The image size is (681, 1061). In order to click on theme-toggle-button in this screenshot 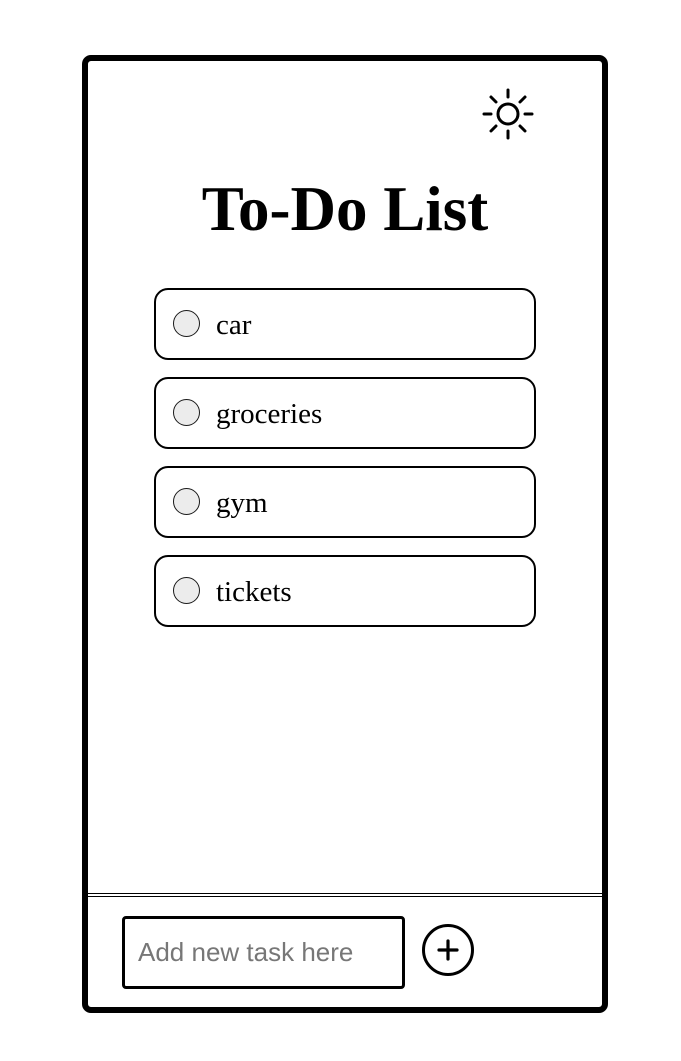, I will do `click(508, 114)`.